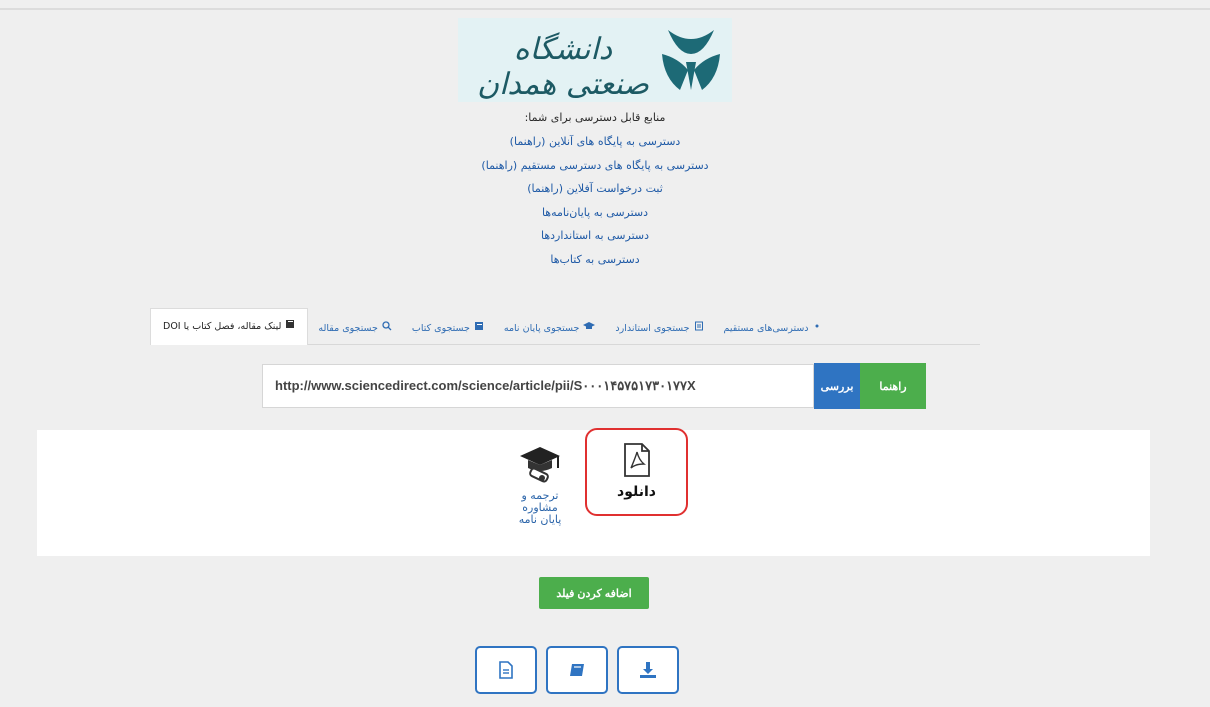 This screenshot has height=707, width=1210. I want to click on download-icon, so click(648, 670).